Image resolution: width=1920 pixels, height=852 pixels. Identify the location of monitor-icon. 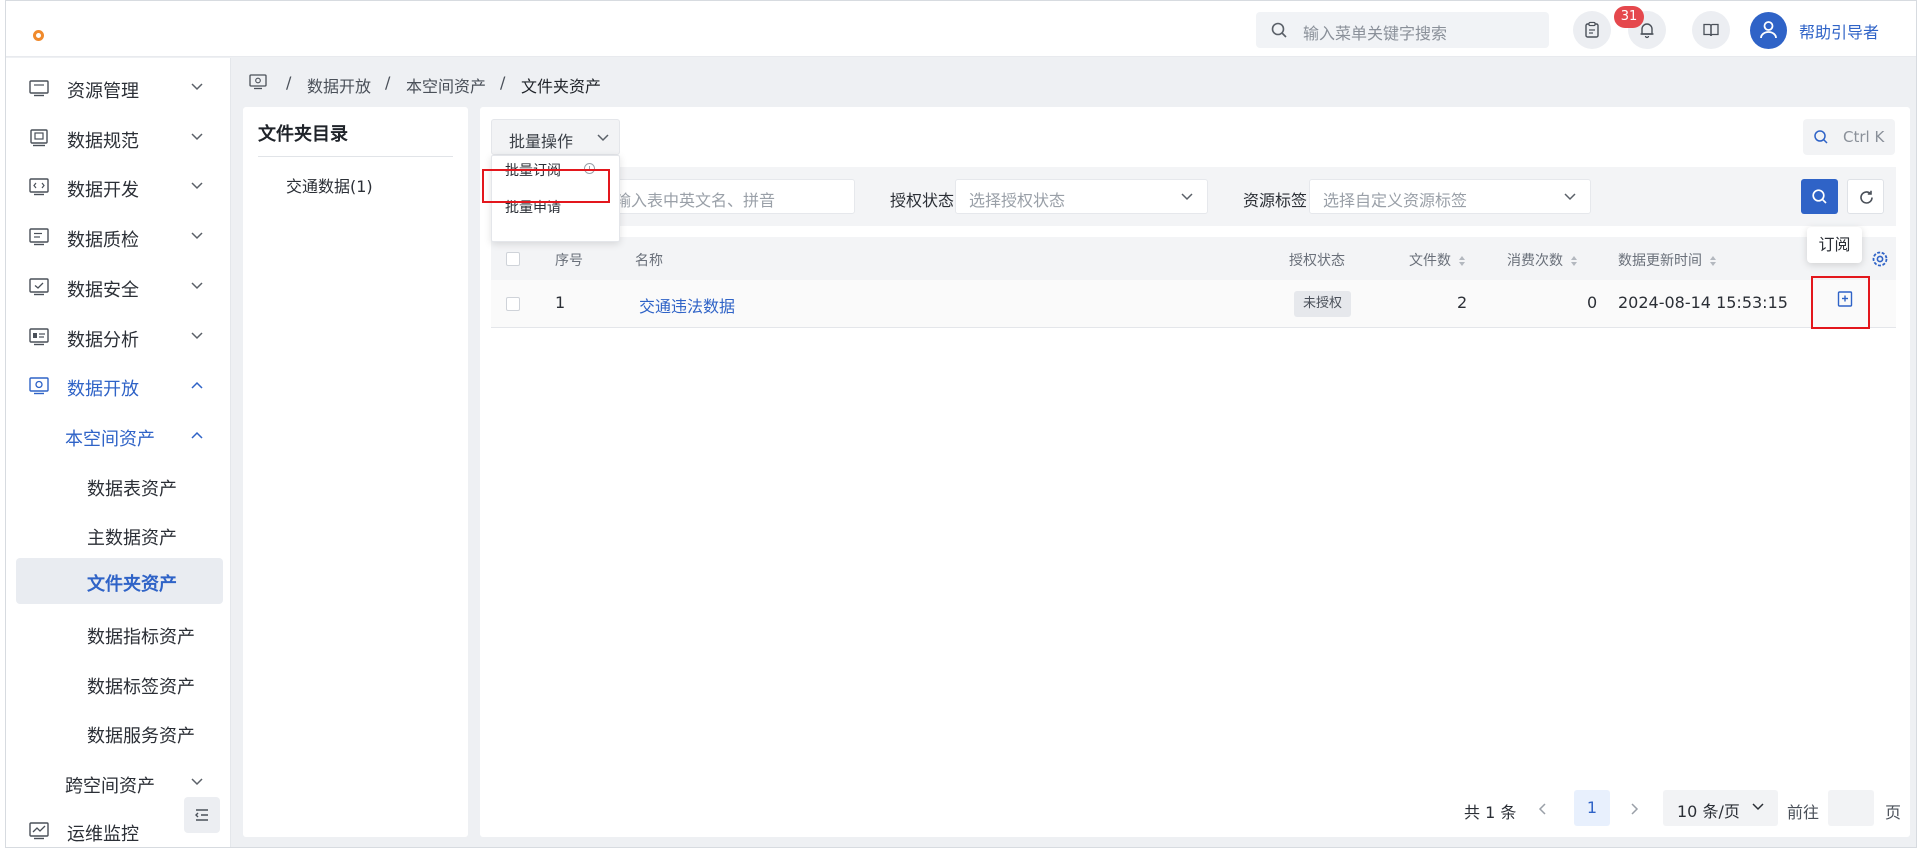
(39, 88).